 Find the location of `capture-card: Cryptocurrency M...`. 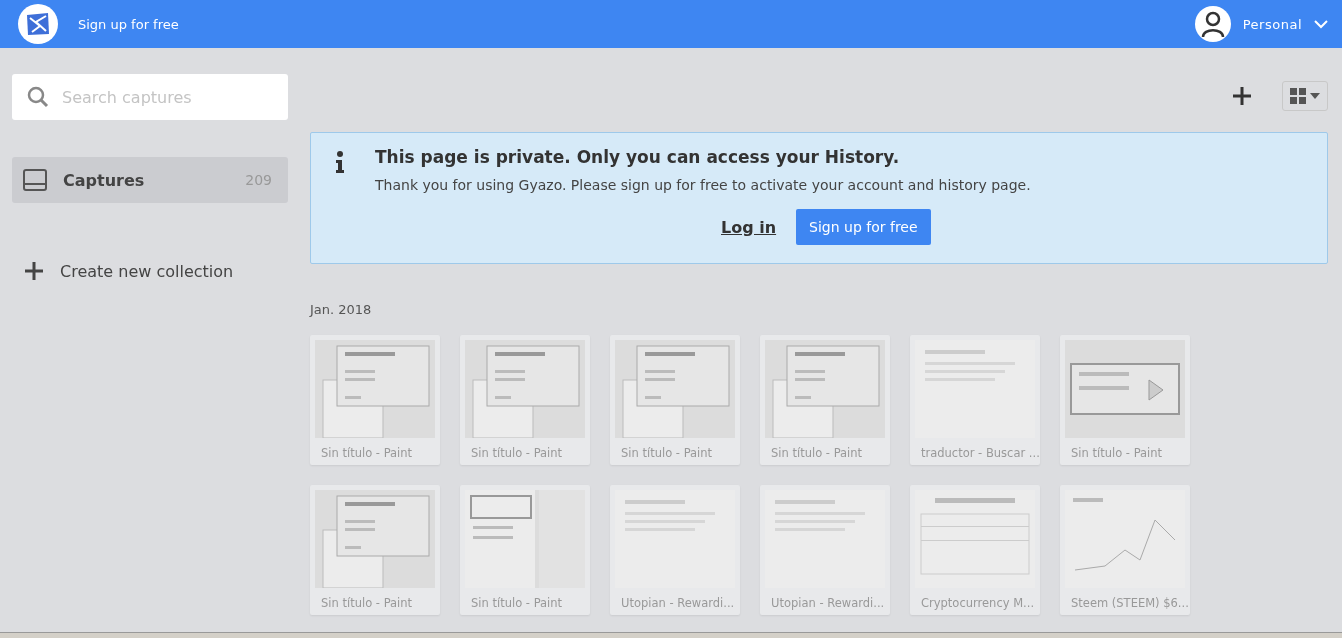

capture-card: Cryptocurrency M... is located at coordinates (975, 550).